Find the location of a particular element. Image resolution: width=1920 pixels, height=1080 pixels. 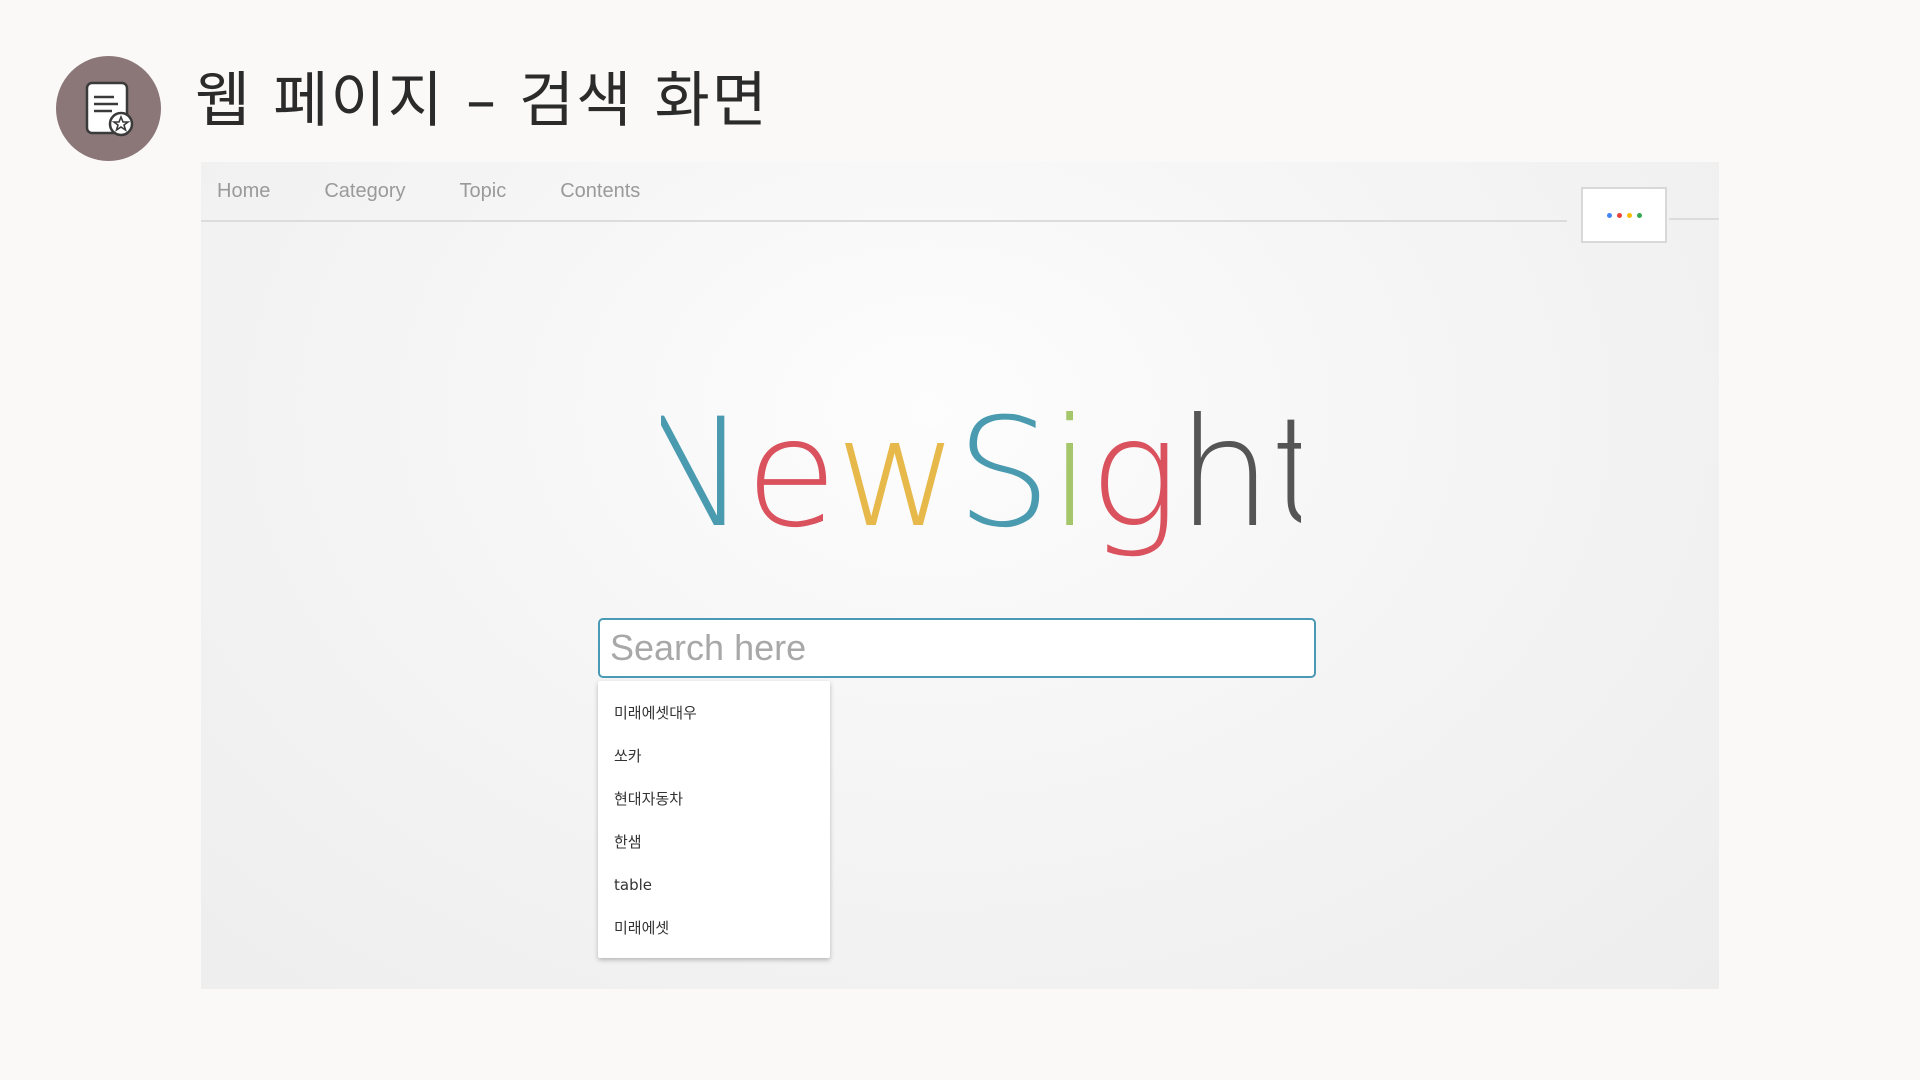

suggestion-item: table is located at coordinates (714, 885).